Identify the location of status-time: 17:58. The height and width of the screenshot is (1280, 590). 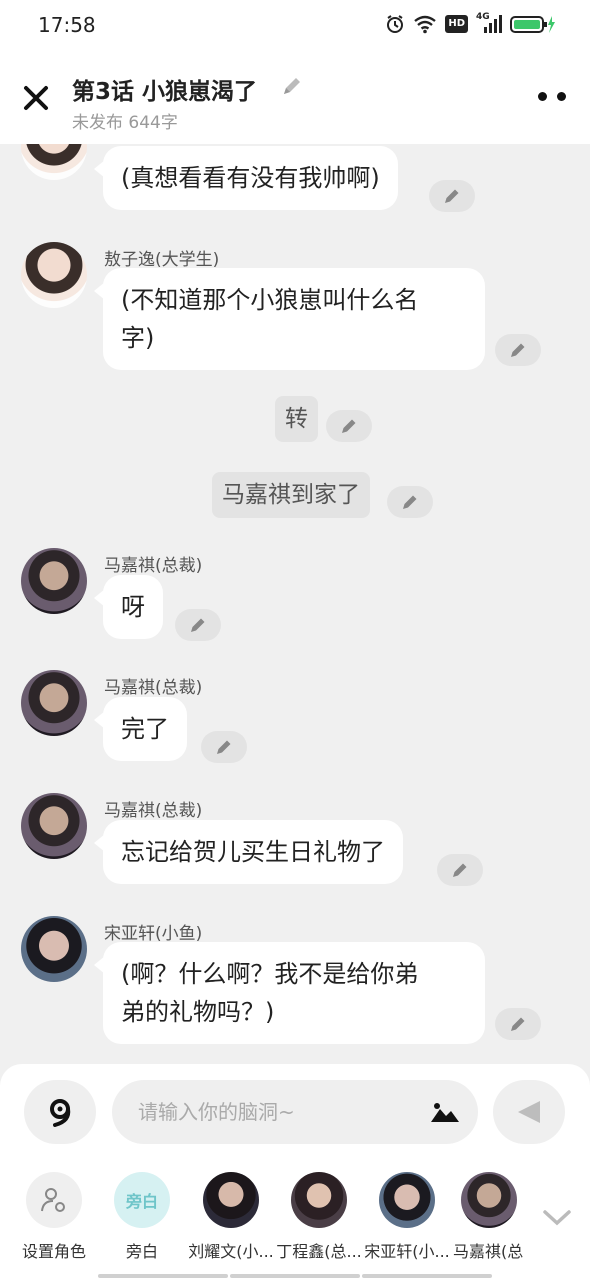
(67, 25).